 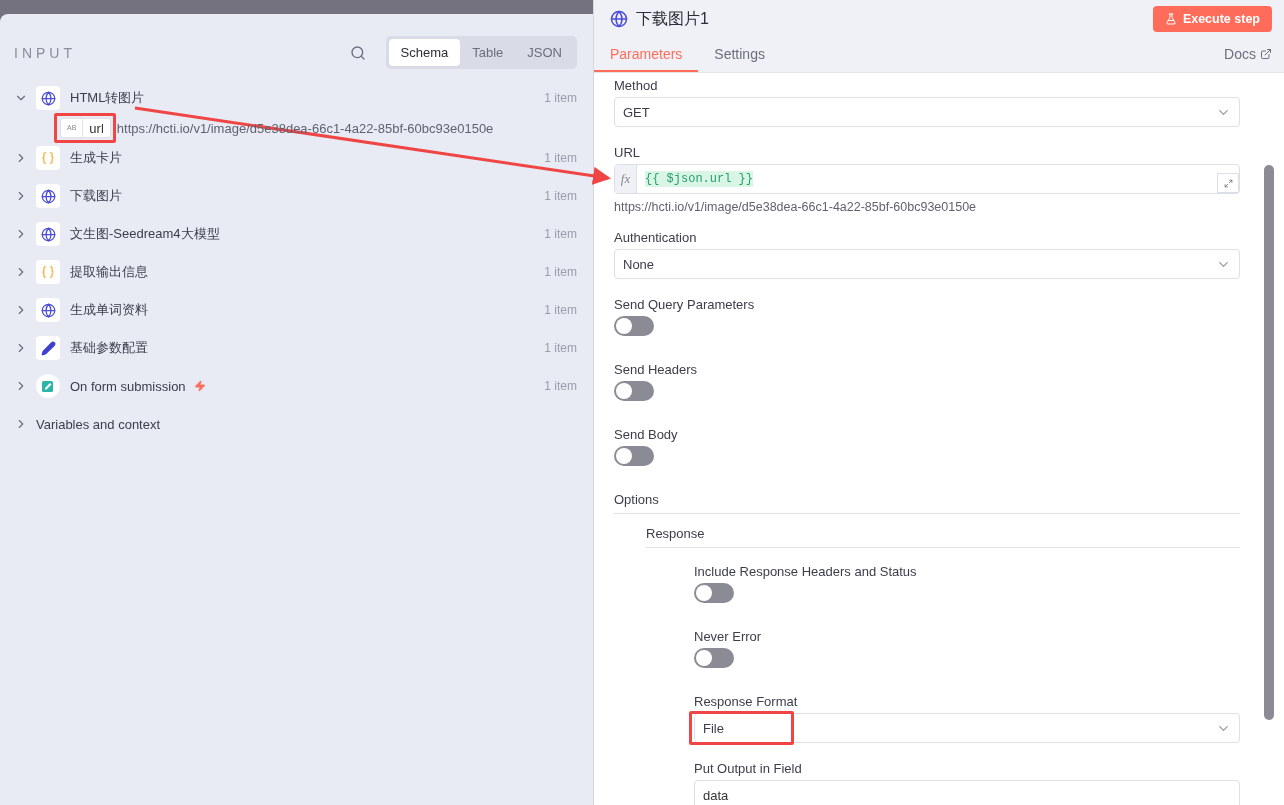 What do you see at coordinates (672, 18) in the screenshot?
I see `node-title: 下载图片1` at bounding box center [672, 18].